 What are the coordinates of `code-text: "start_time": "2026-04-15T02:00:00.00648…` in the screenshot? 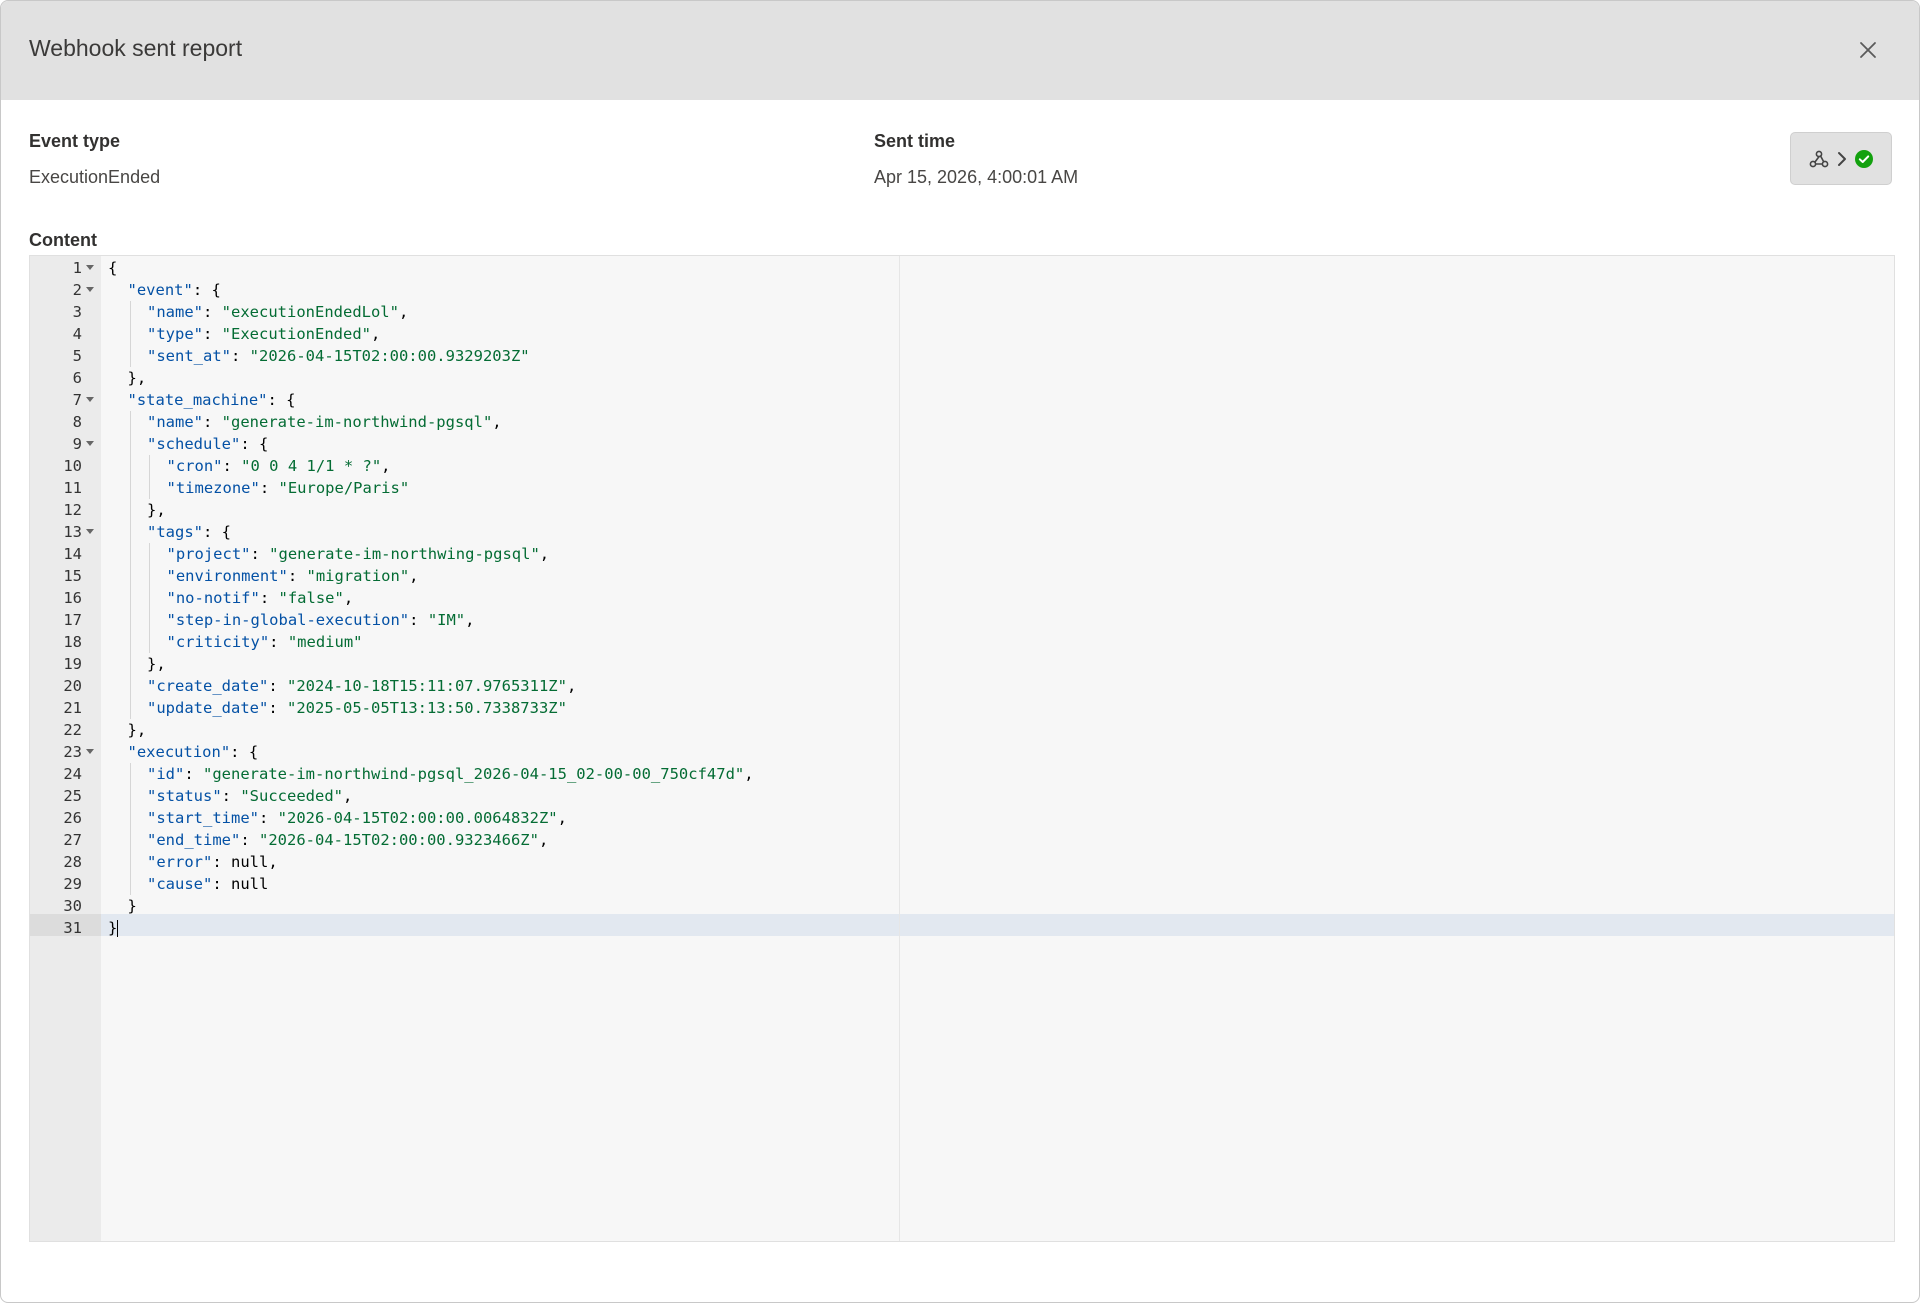 It's located at (357, 818).